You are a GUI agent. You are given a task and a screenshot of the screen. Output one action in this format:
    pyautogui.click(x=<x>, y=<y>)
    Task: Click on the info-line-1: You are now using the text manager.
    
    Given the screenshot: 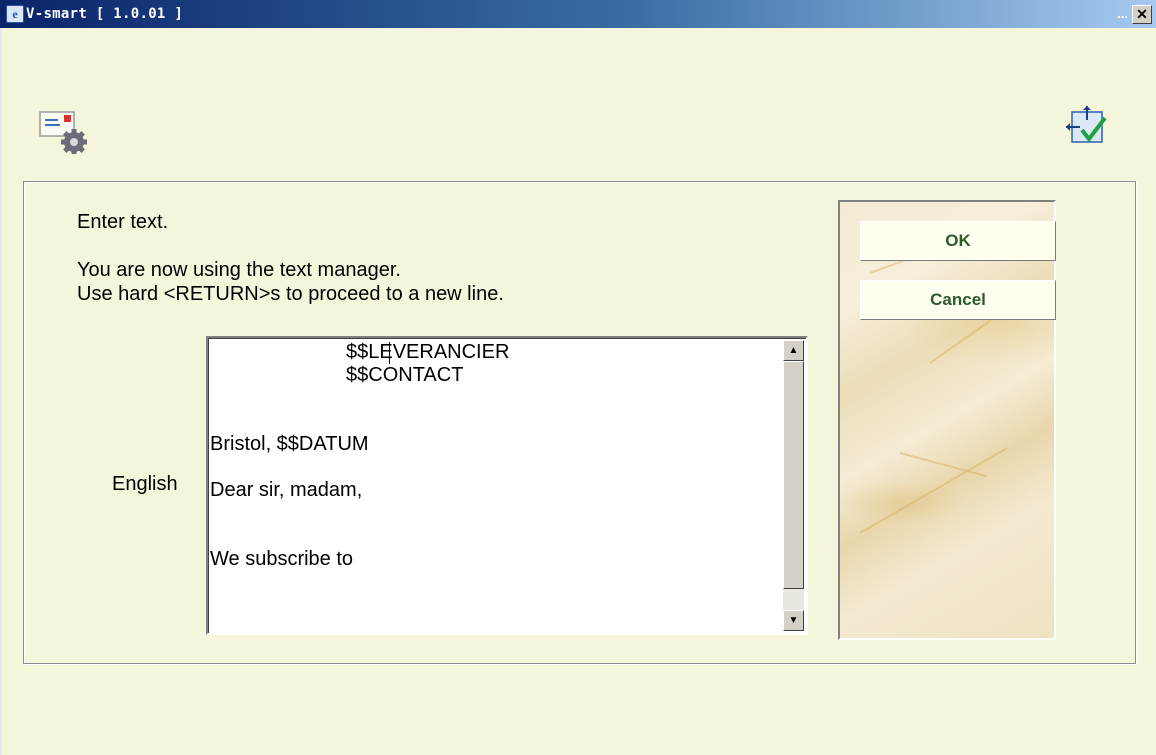 What is the action you would take?
    pyautogui.click(x=239, y=270)
    